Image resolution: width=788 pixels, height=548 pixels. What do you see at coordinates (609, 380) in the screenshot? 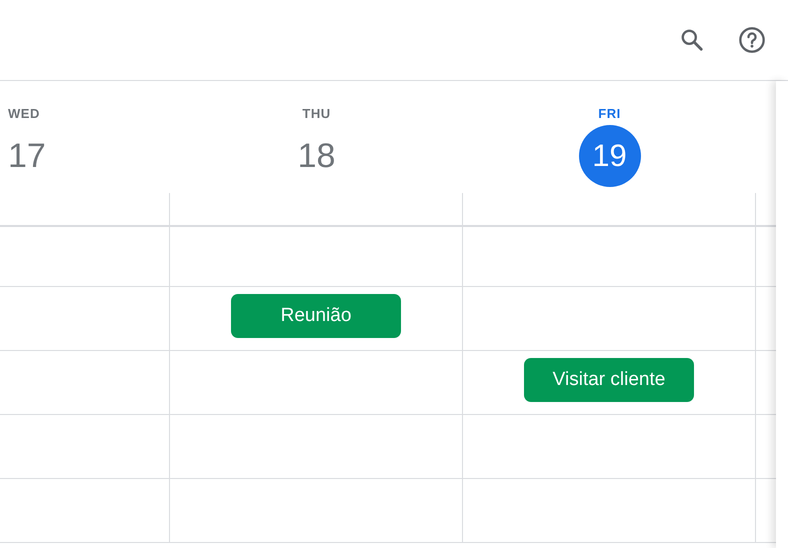
I see `event-chip: Visitar cliente` at bounding box center [609, 380].